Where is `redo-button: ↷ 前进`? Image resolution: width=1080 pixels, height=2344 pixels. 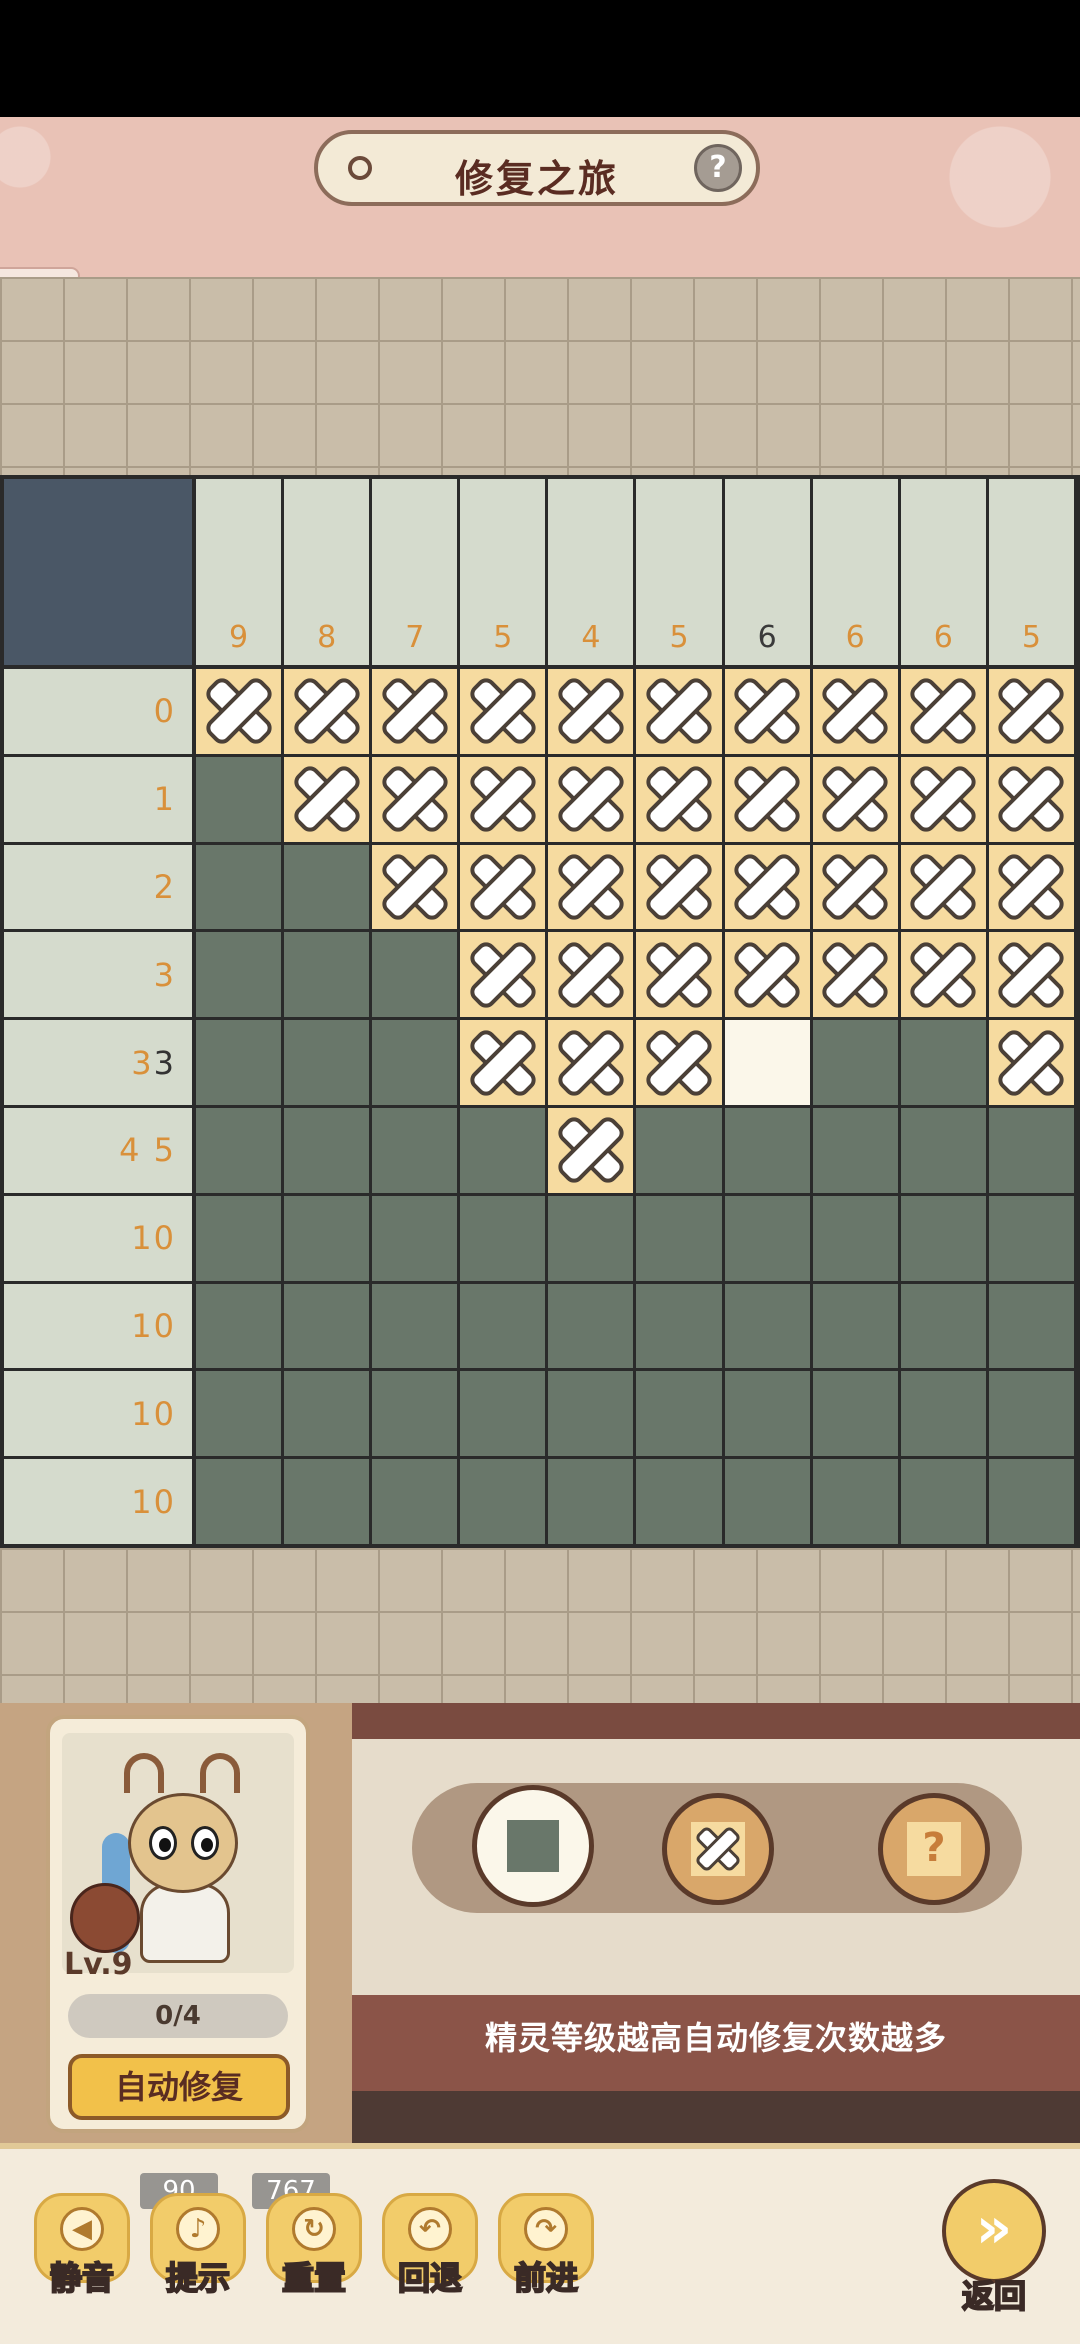 redo-button: ↷ 前进 is located at coordinates (546, 2243).